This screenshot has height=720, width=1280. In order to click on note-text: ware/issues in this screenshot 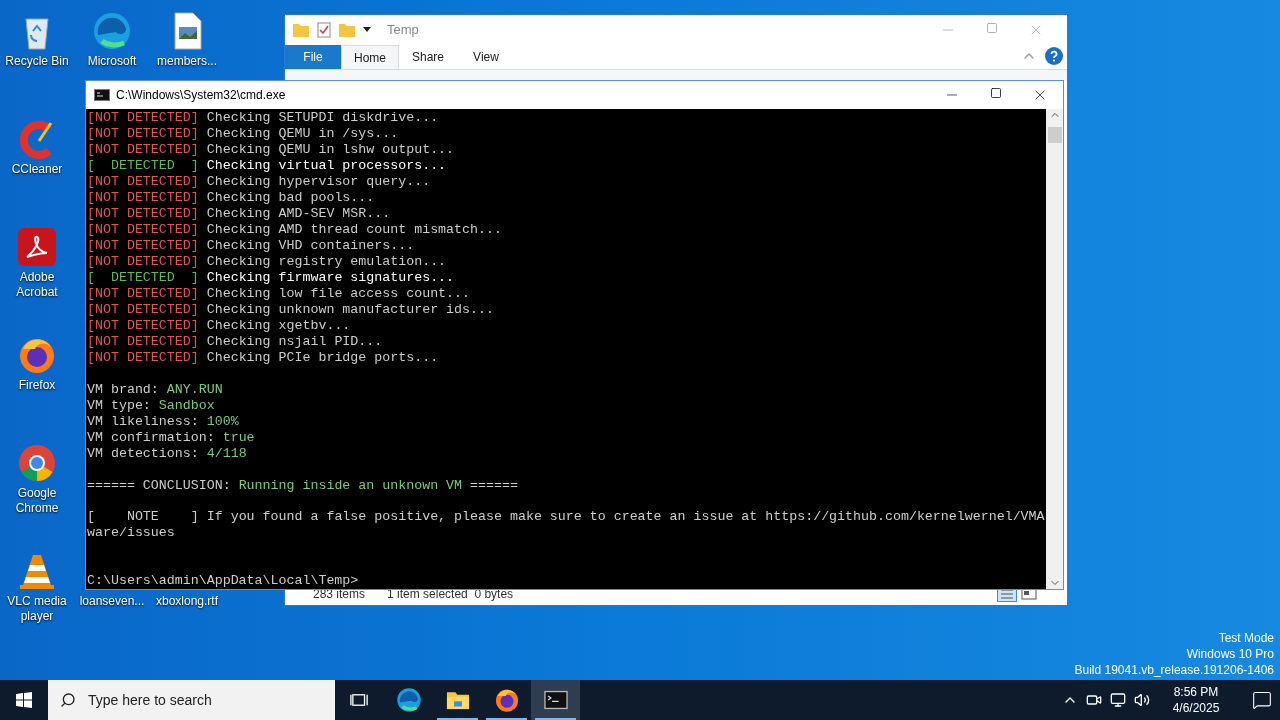, I will do `click(131, 533)`.